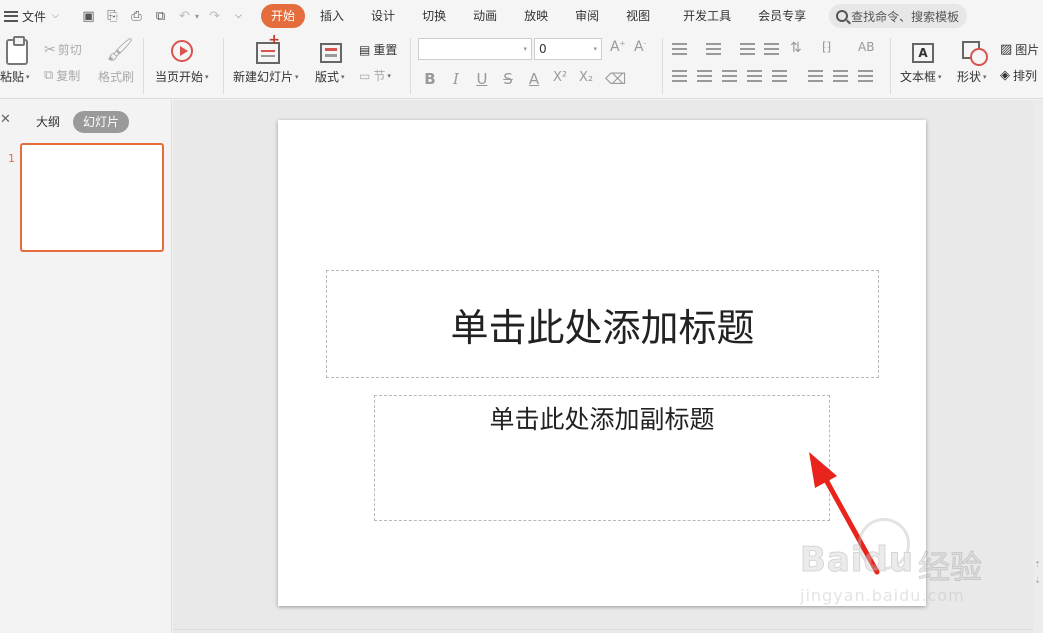 The height and width of the screenshot is (633, 1043). Describe the element at coordinates (857, 560) in the screenshot. I see `watermark-brand: Baidu` at that location.